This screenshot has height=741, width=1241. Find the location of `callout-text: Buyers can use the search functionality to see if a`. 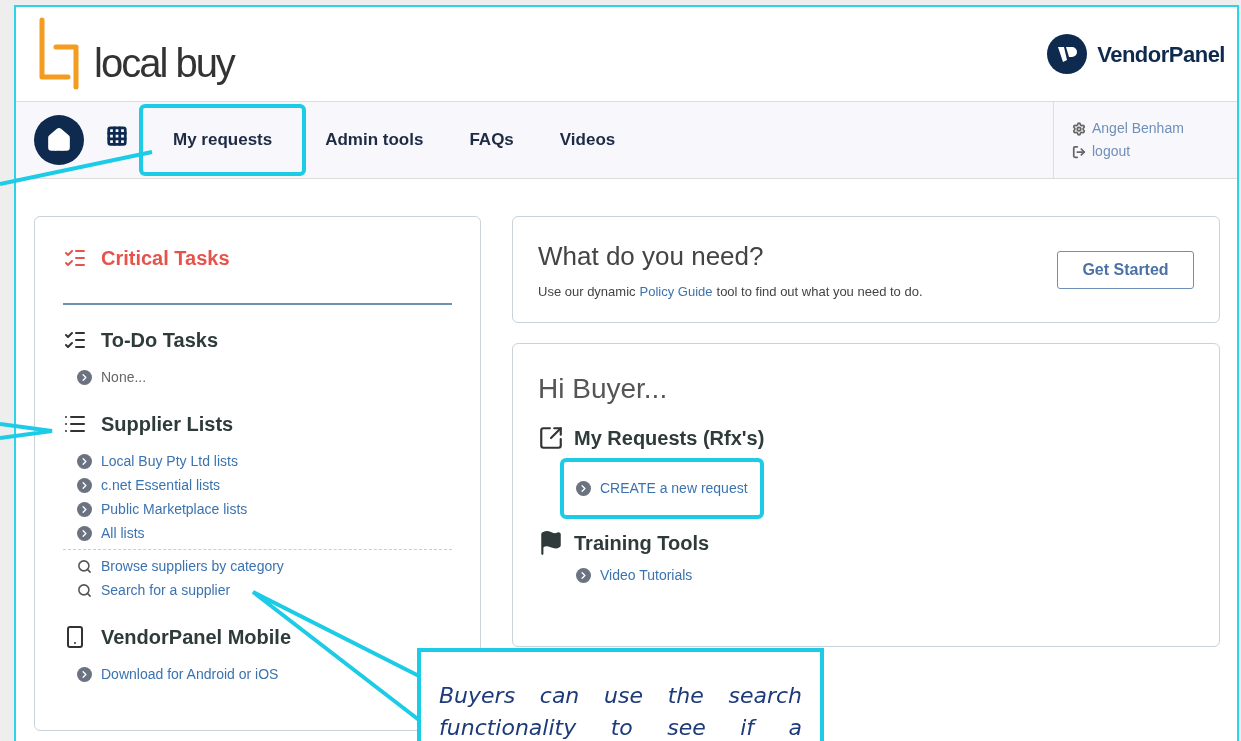

callout-text: Buyers can use the search functionality to see if a is located at coordinates (620, 711).